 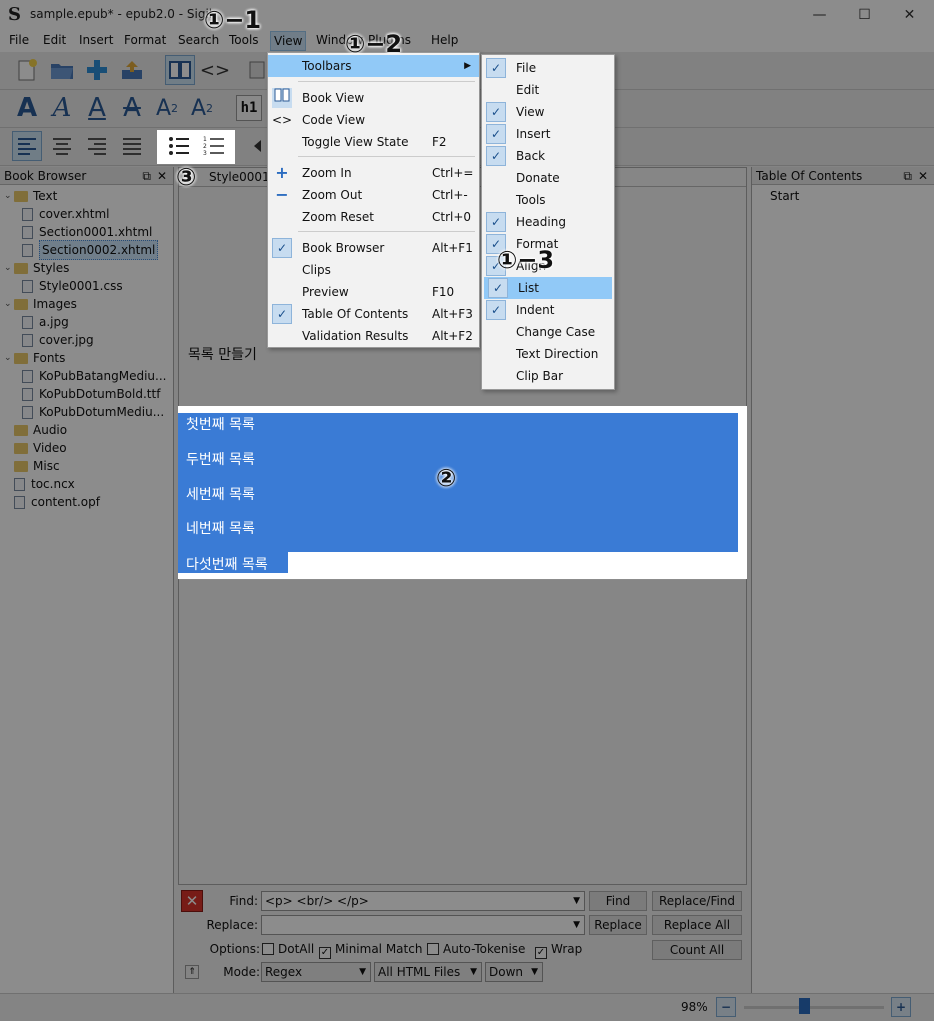 I want to click on submenu-item-label: File, so click(x=526, y=68).